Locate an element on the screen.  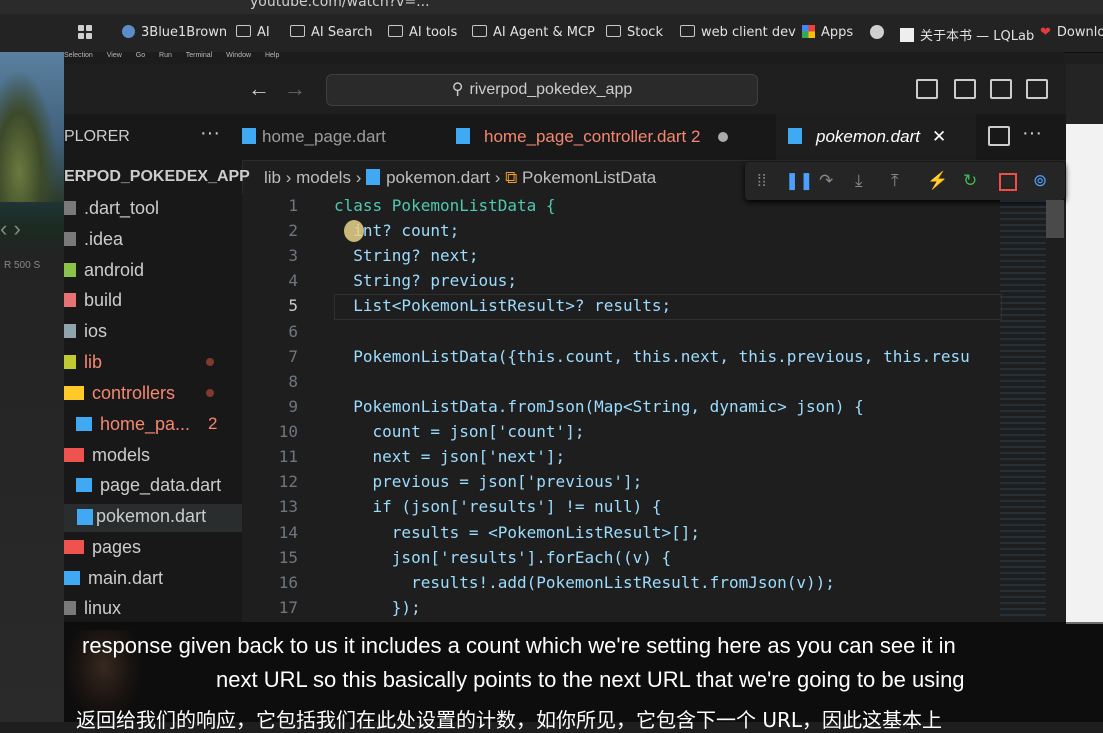
bookmark-downloads: ❤ Downlo is located at coordinates (1071, 34).